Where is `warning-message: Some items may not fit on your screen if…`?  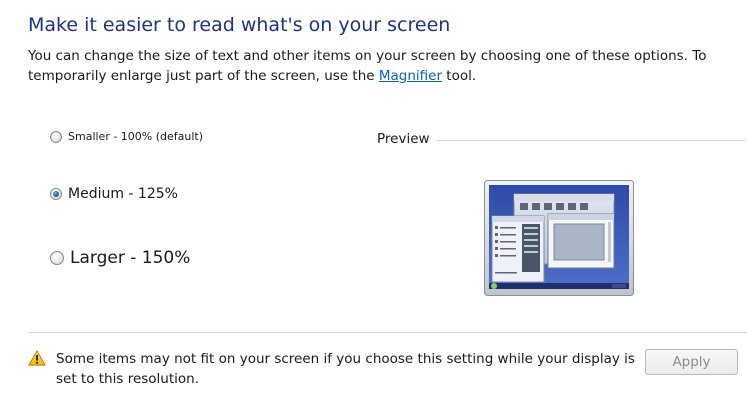
warning-message: Some items may not fit on your screen if… is located at coordinates (345, 369).